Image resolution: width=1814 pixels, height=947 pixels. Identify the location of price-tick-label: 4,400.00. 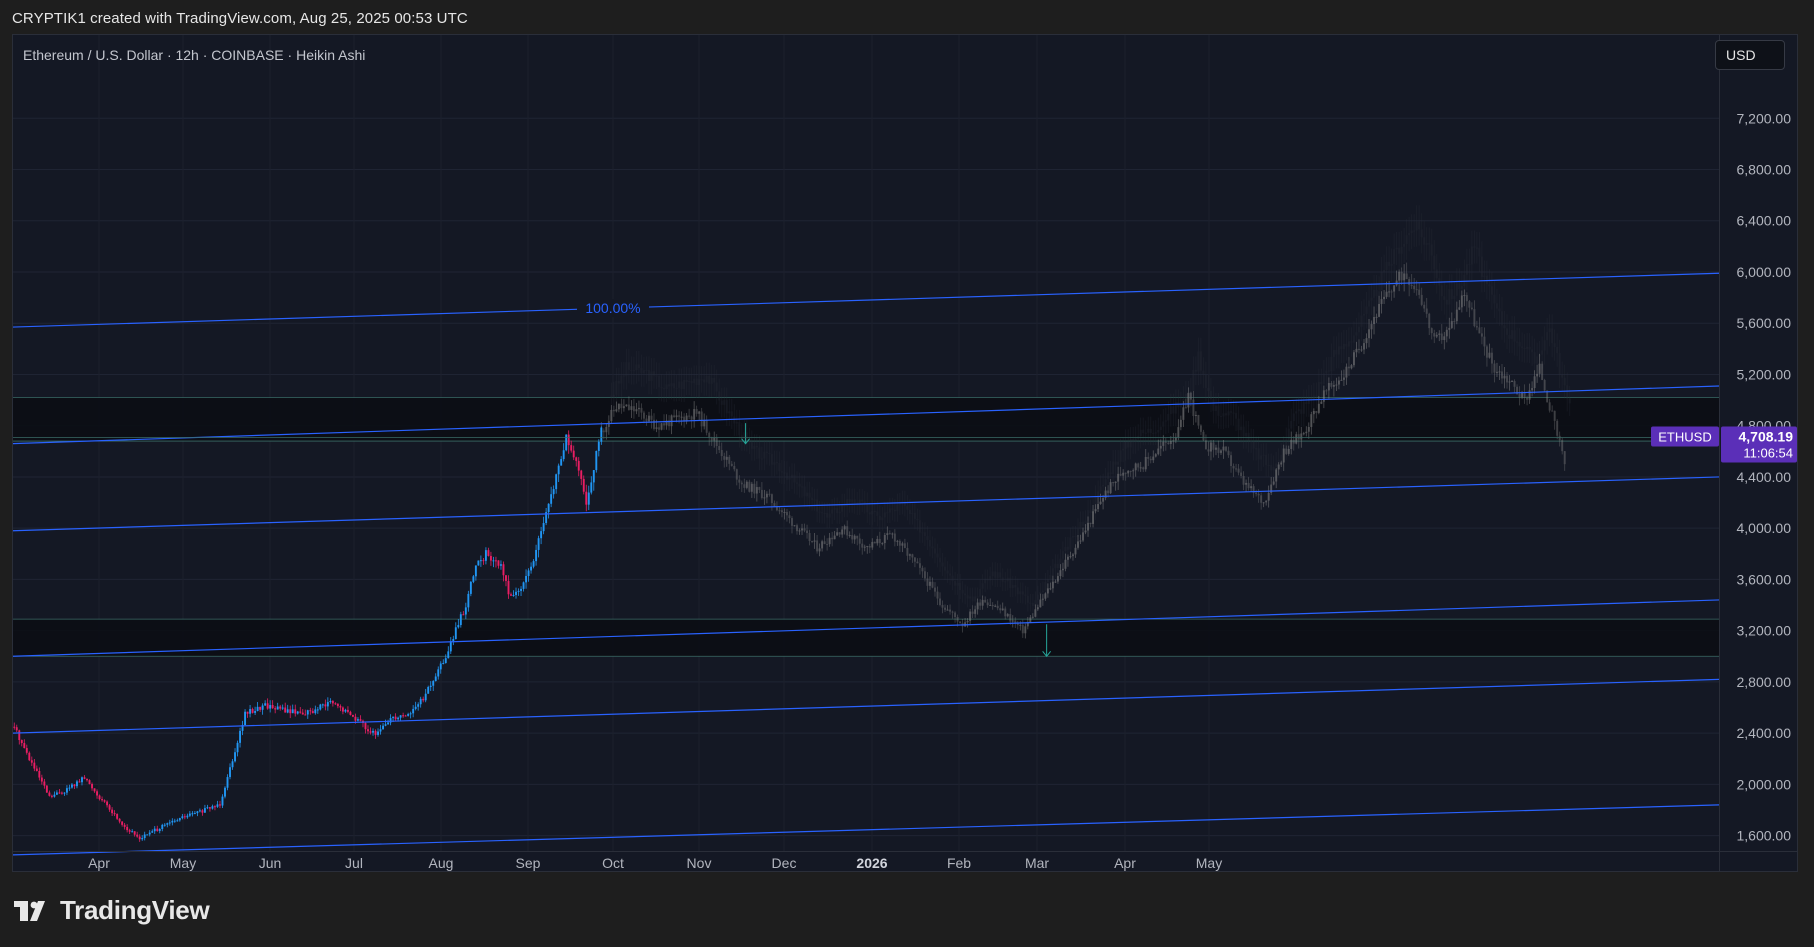
(1764, 477).